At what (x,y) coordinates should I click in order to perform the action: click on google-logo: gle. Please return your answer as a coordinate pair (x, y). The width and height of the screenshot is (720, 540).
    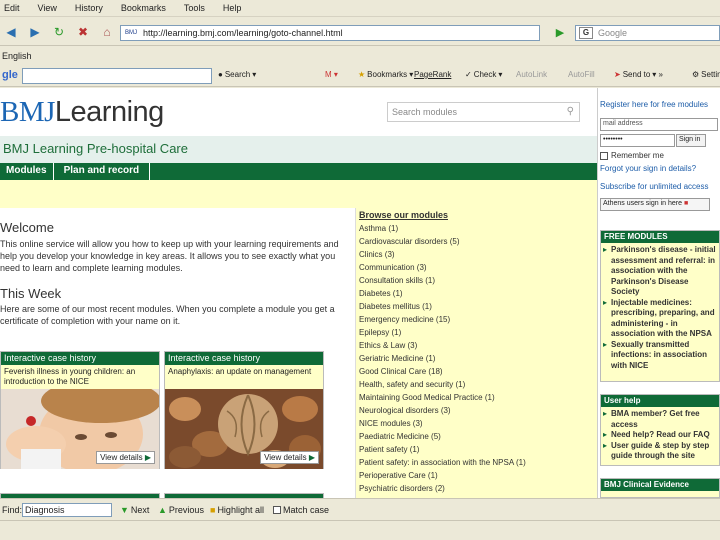
    Looking at the image, I should click on (10, 75).